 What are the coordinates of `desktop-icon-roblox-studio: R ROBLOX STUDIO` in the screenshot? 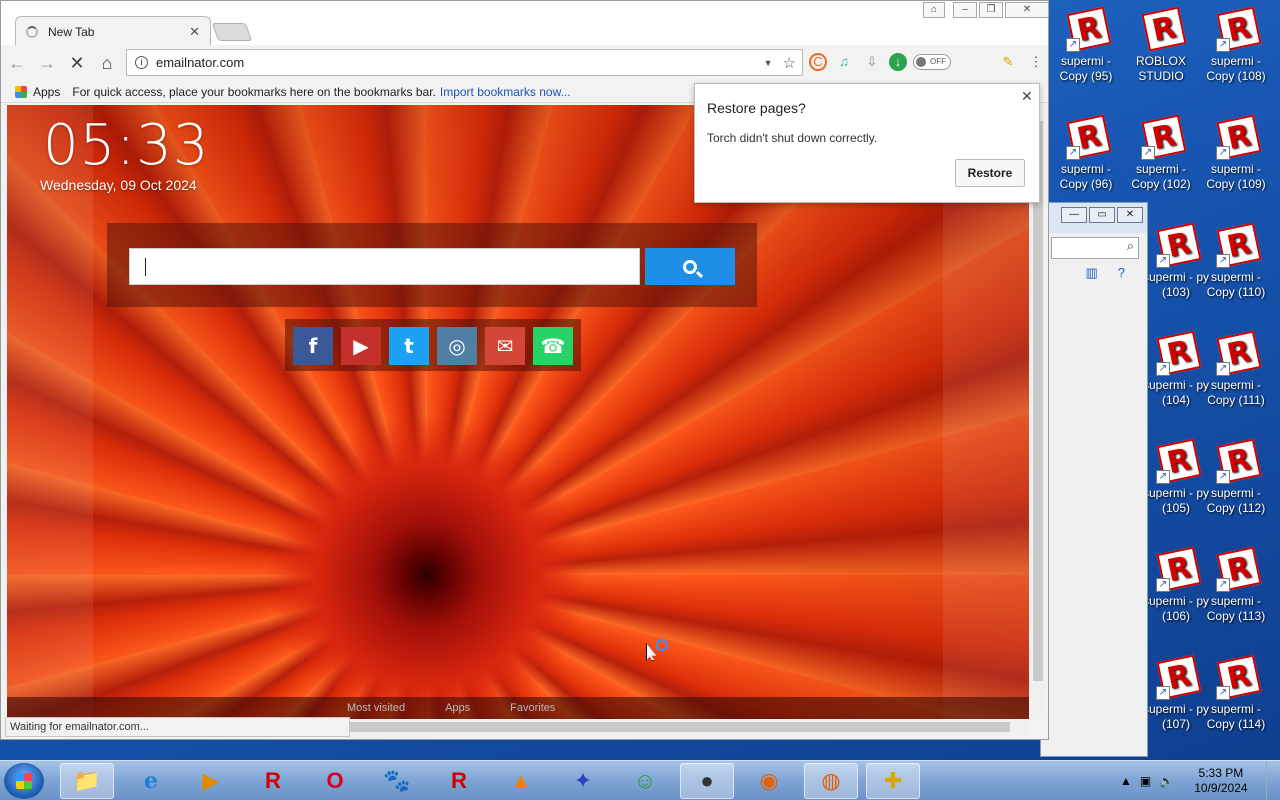 It's located at (1161, 45).